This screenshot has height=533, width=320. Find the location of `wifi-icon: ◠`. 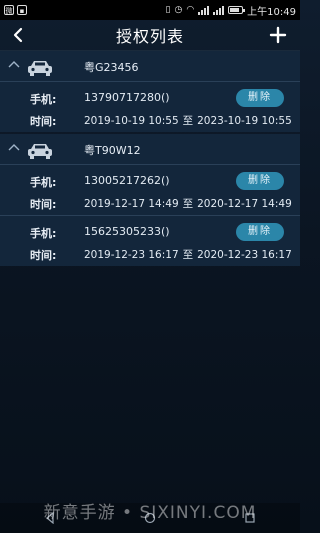

wifi-icon: ◠ is located at coordinates (190, 10).